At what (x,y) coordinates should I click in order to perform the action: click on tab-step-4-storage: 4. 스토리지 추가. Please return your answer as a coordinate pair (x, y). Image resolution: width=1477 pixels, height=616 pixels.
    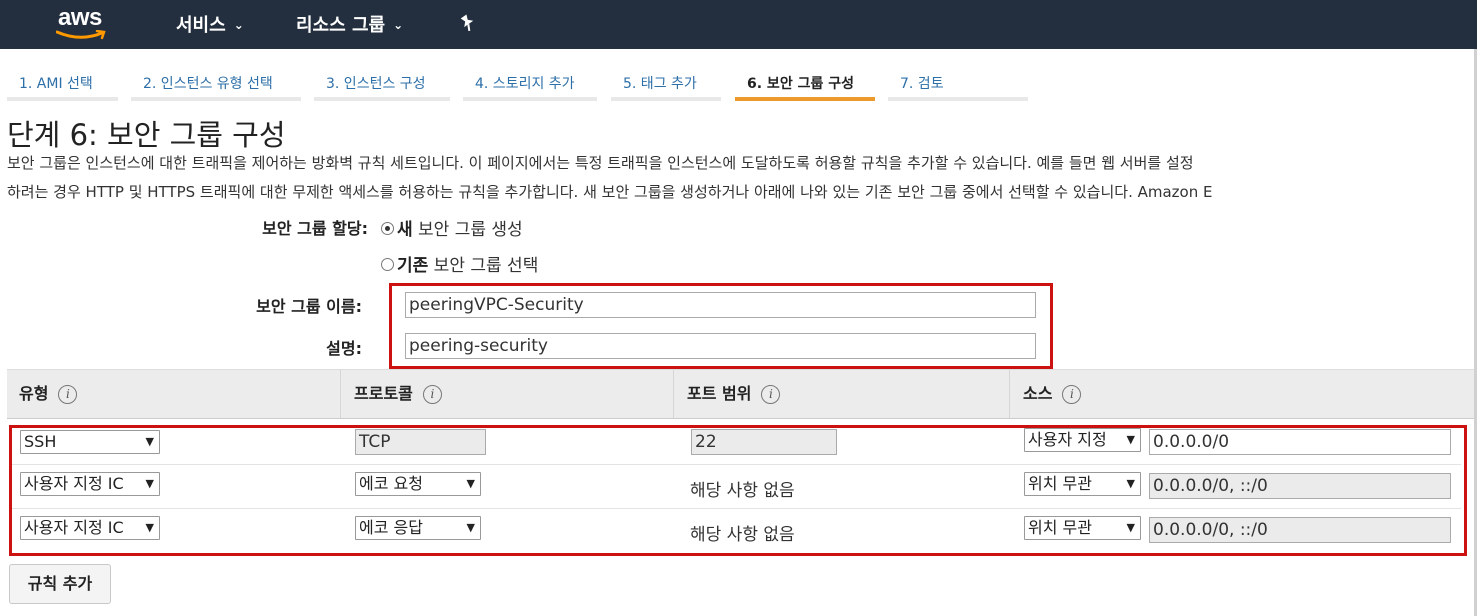
    Looking at the image, I should click on (530, 82).